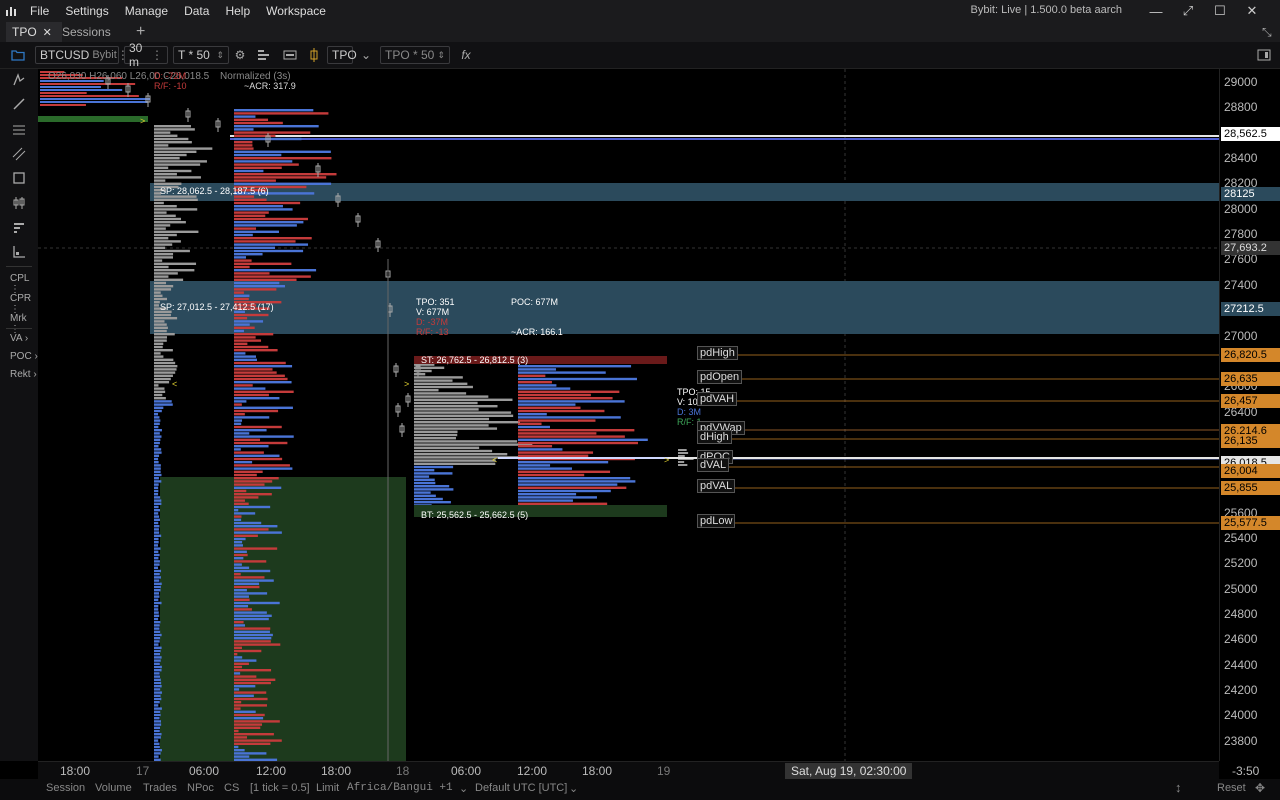 Image resolution: width=1280 pixels, height=800 pixels. I want to click on session-toggle: Session, so click(65, 788).